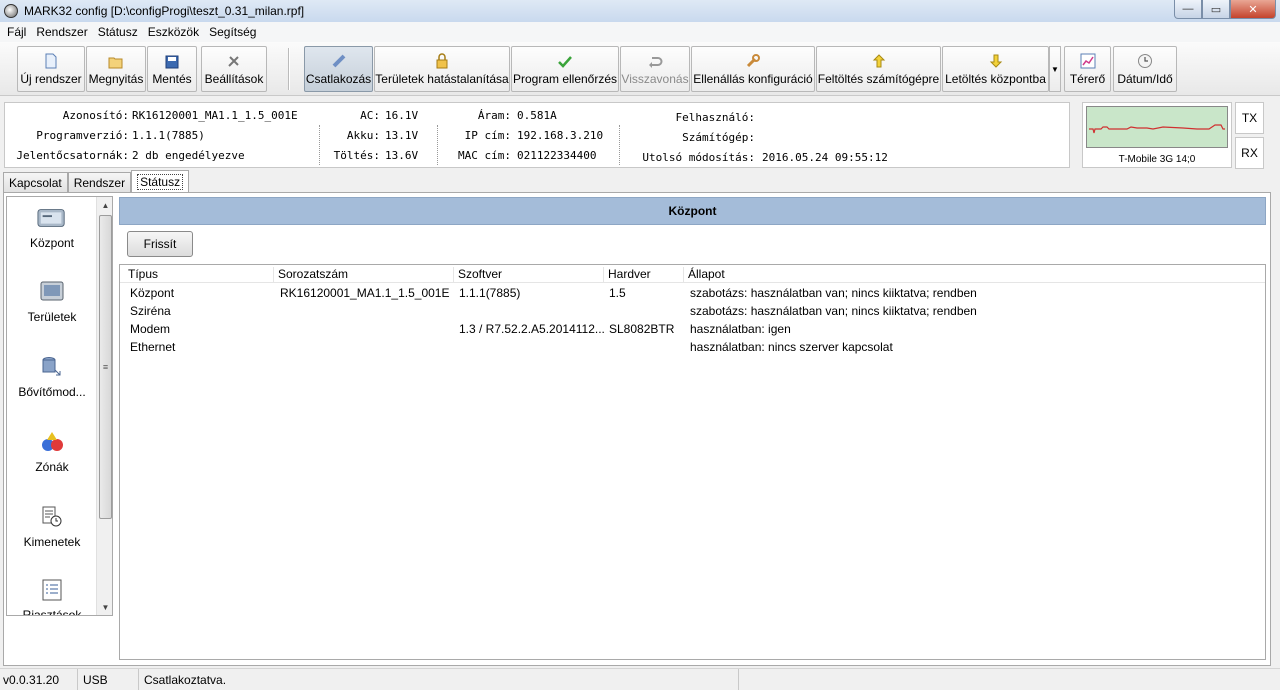  What do you see at coordinates (52, 526) in the screenshot?
I see `nav-item-outputs: Kimenetek` at bounding box center [52, 526].